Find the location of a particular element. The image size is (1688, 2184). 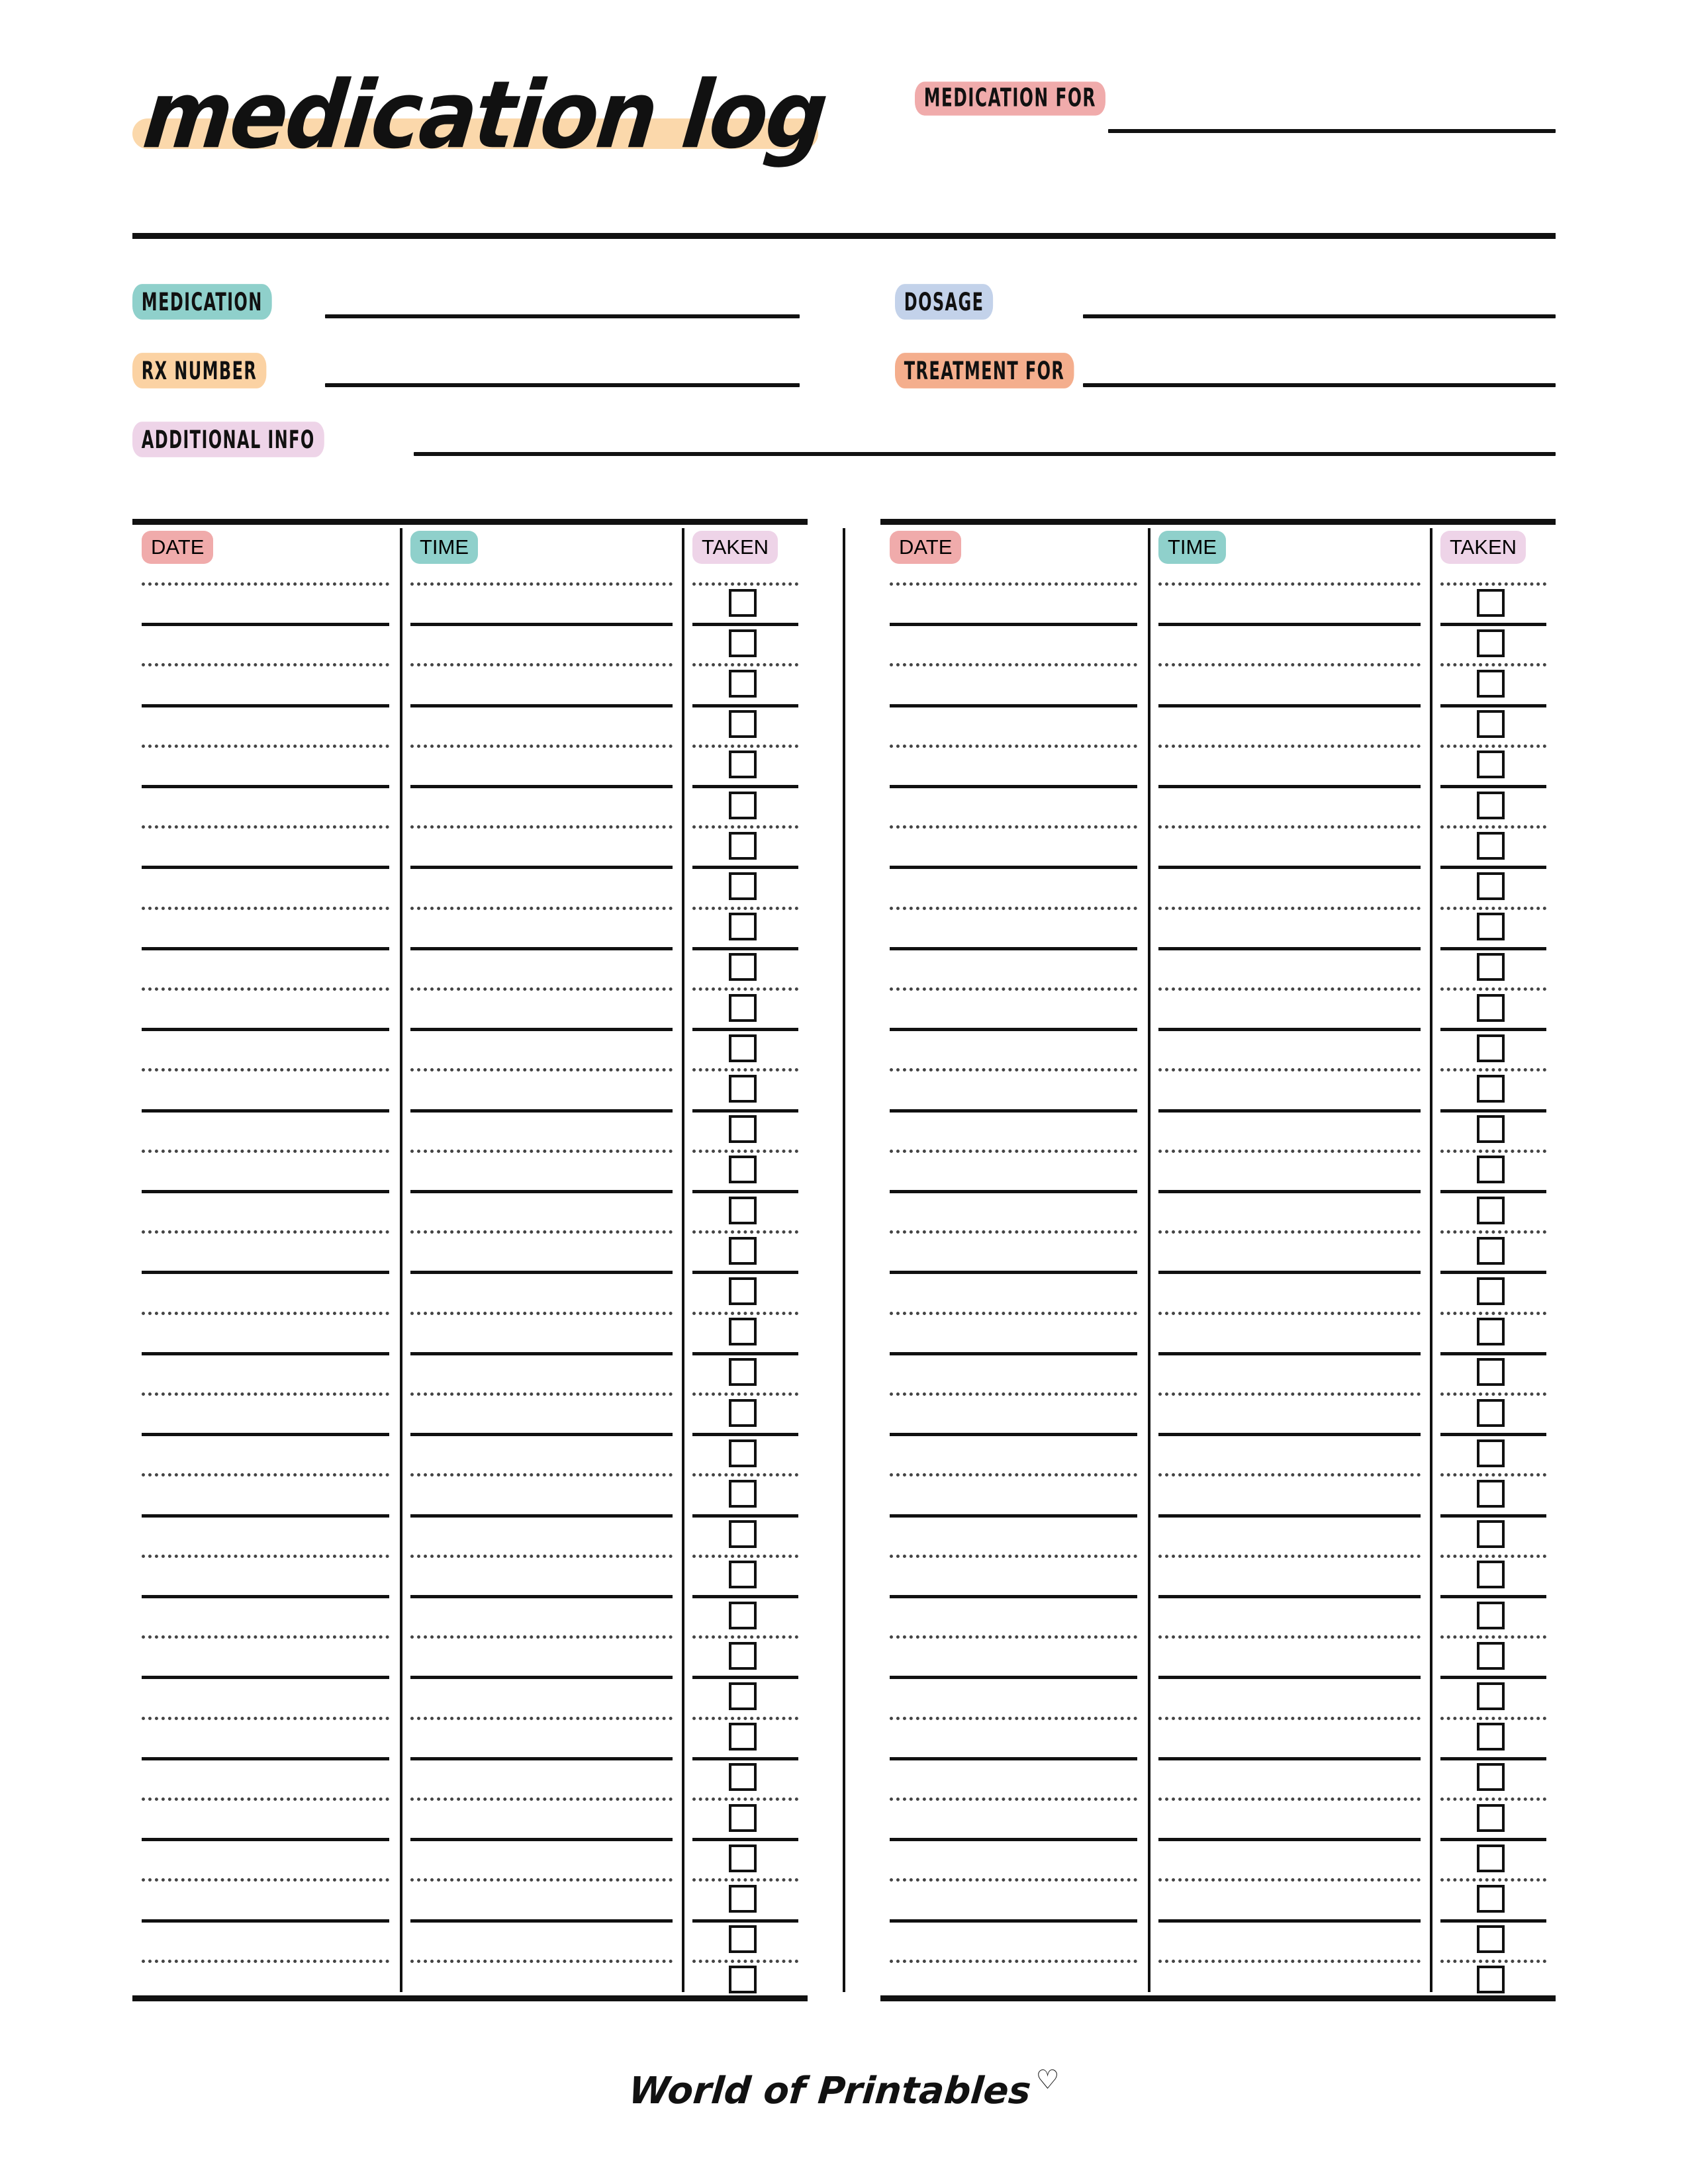

rx-number-input-line is located at coordinates (562, 385).